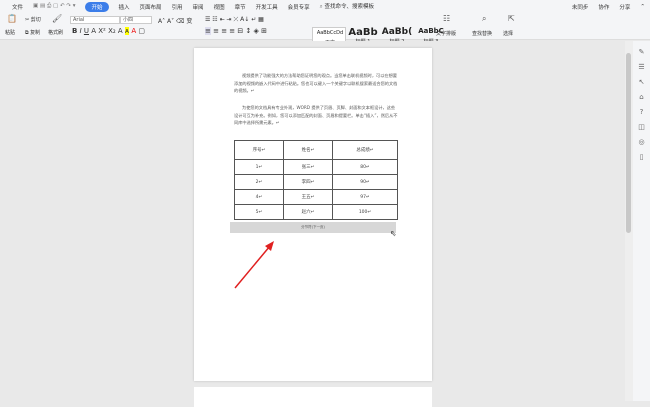  Describe the element at coordinates (308, 212) in the screenshot. I see `table-cell: 赵六↵` at that location.